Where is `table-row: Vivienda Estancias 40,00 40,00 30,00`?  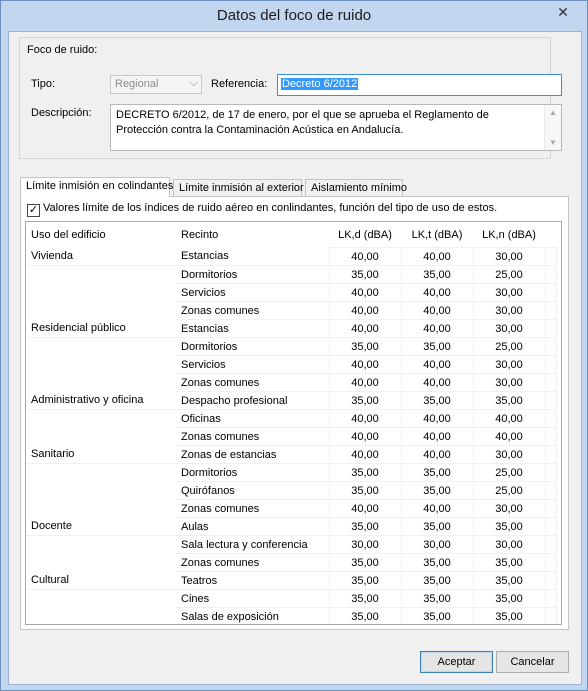 table-row: Vivienda Estancias 40,00 40,00 30,00 is located at coordinates (291, 256).